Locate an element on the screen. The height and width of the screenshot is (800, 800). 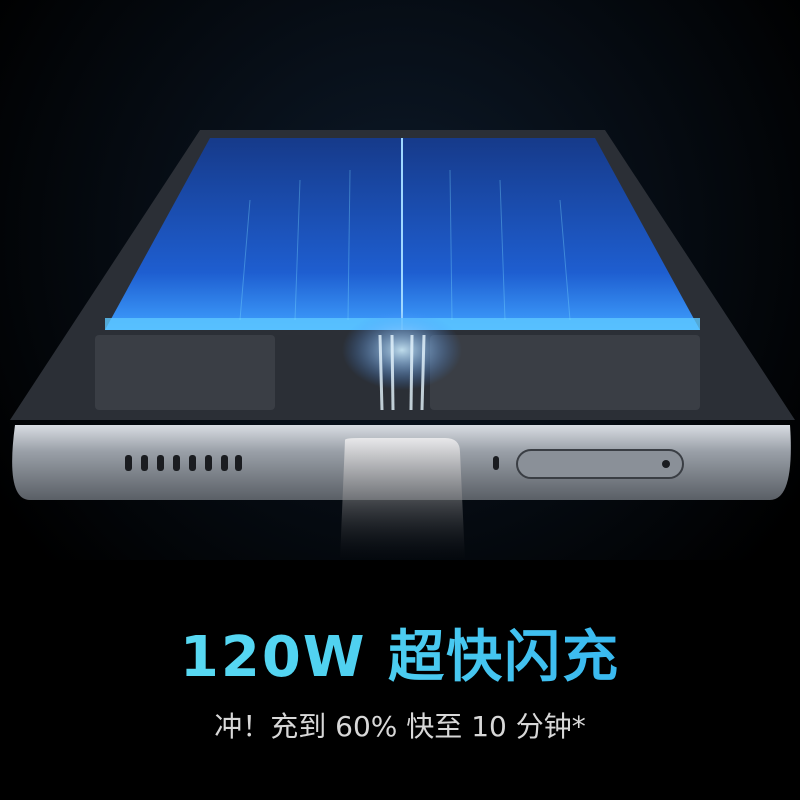
microphone-hole is located at coordinates (496, 463).